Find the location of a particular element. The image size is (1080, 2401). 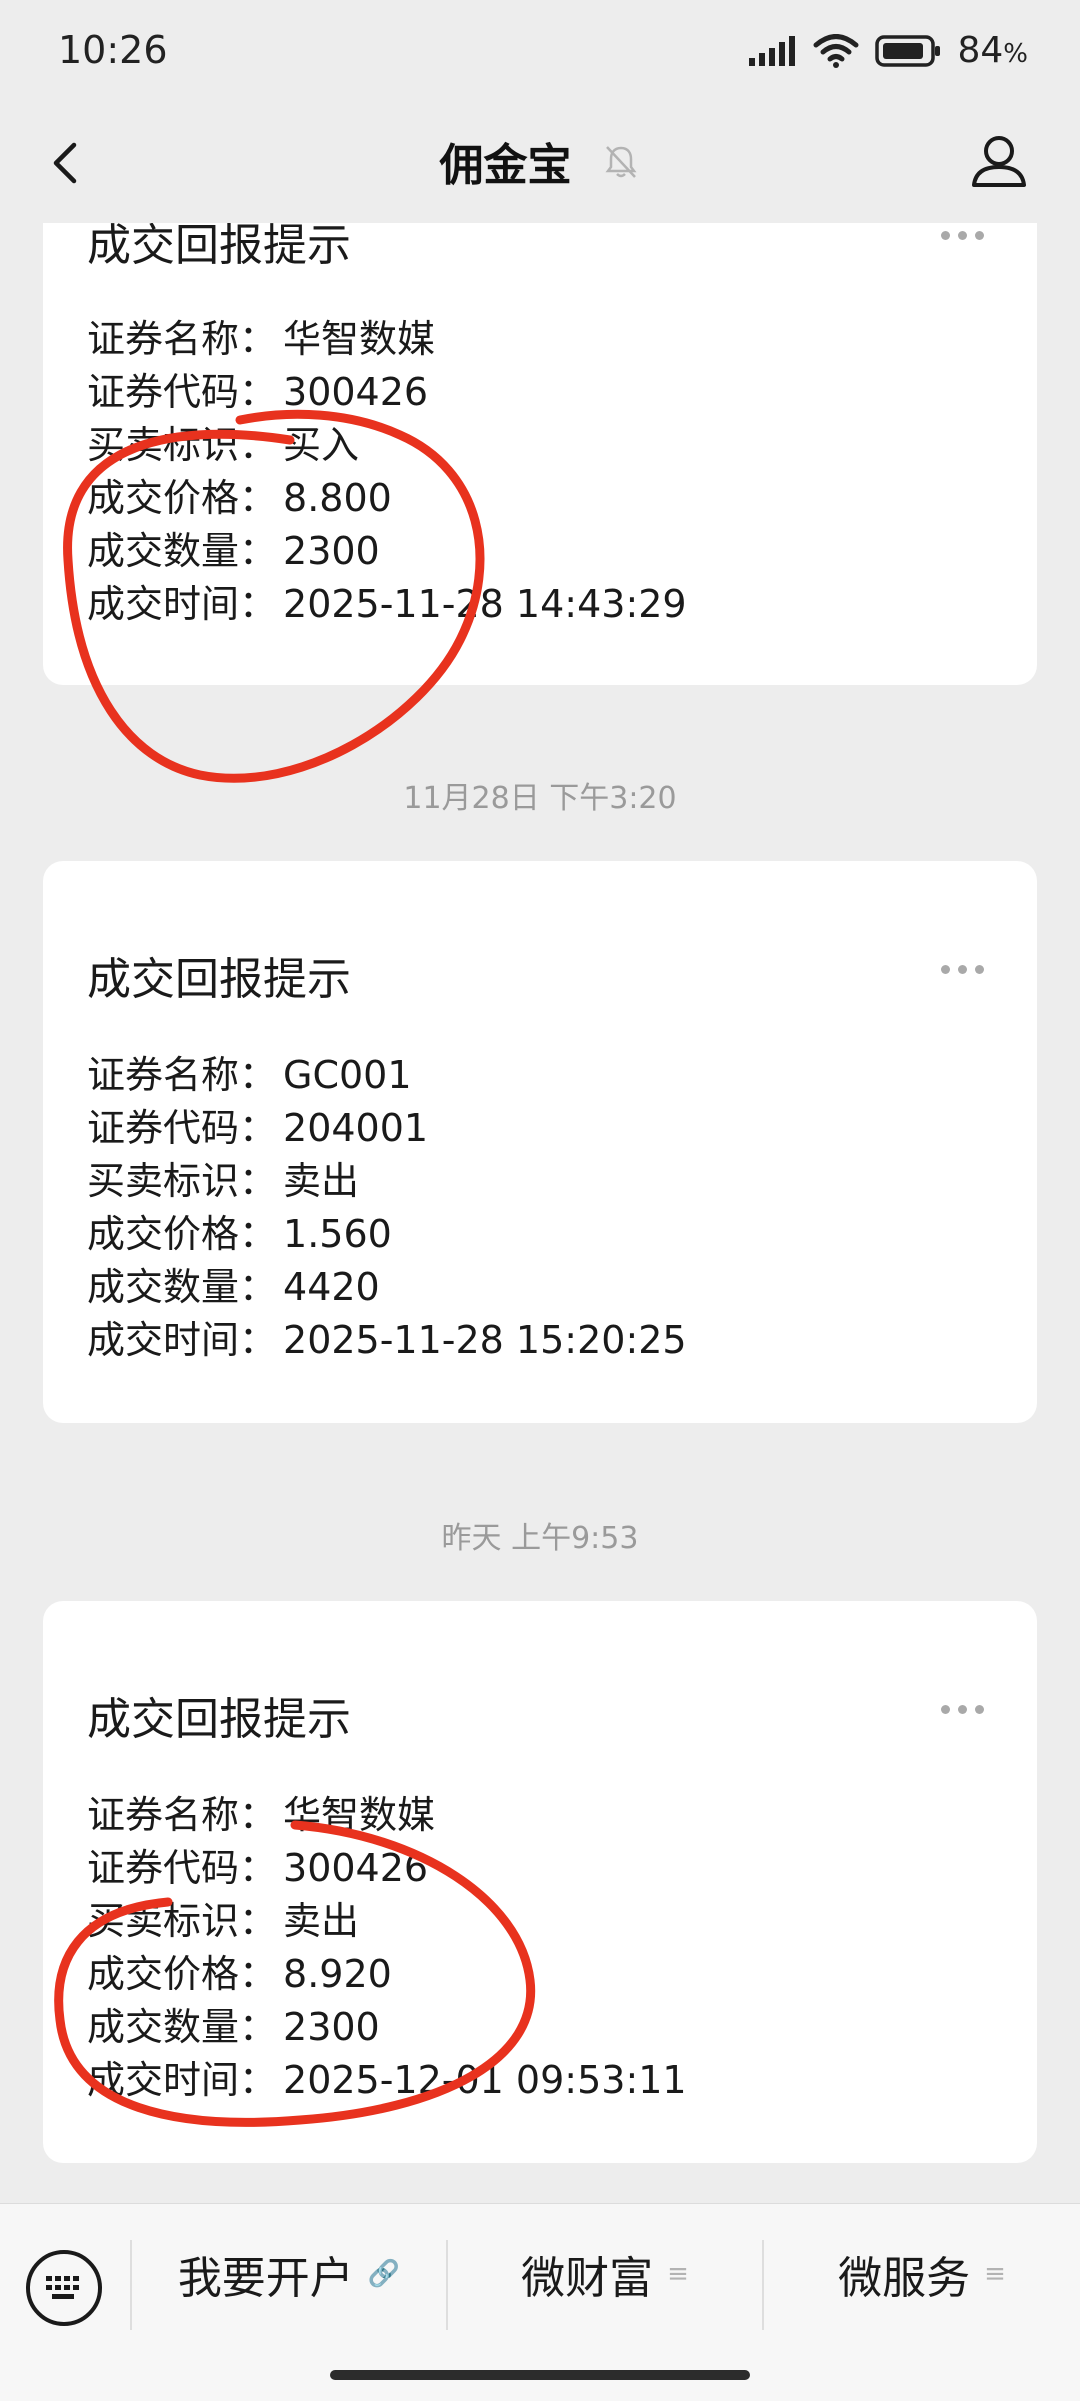

menu-label: 我要开户 is located at coordinates (265, 2278).